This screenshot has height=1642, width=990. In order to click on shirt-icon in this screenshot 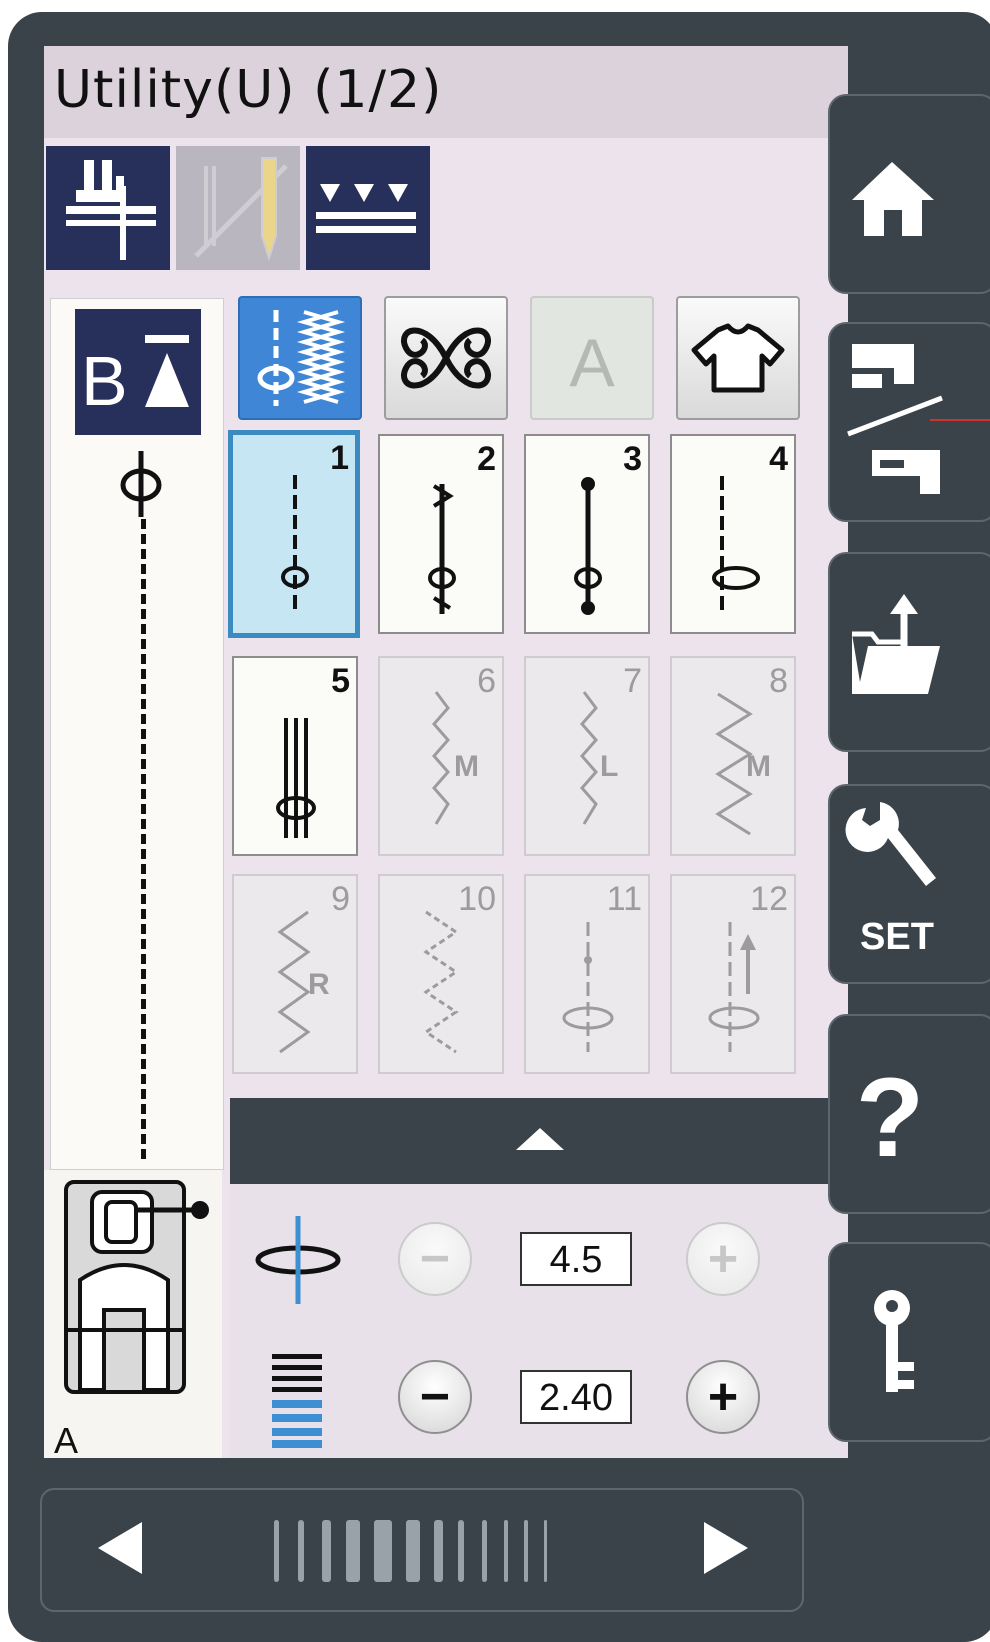, I will do `click(738, 358)`.